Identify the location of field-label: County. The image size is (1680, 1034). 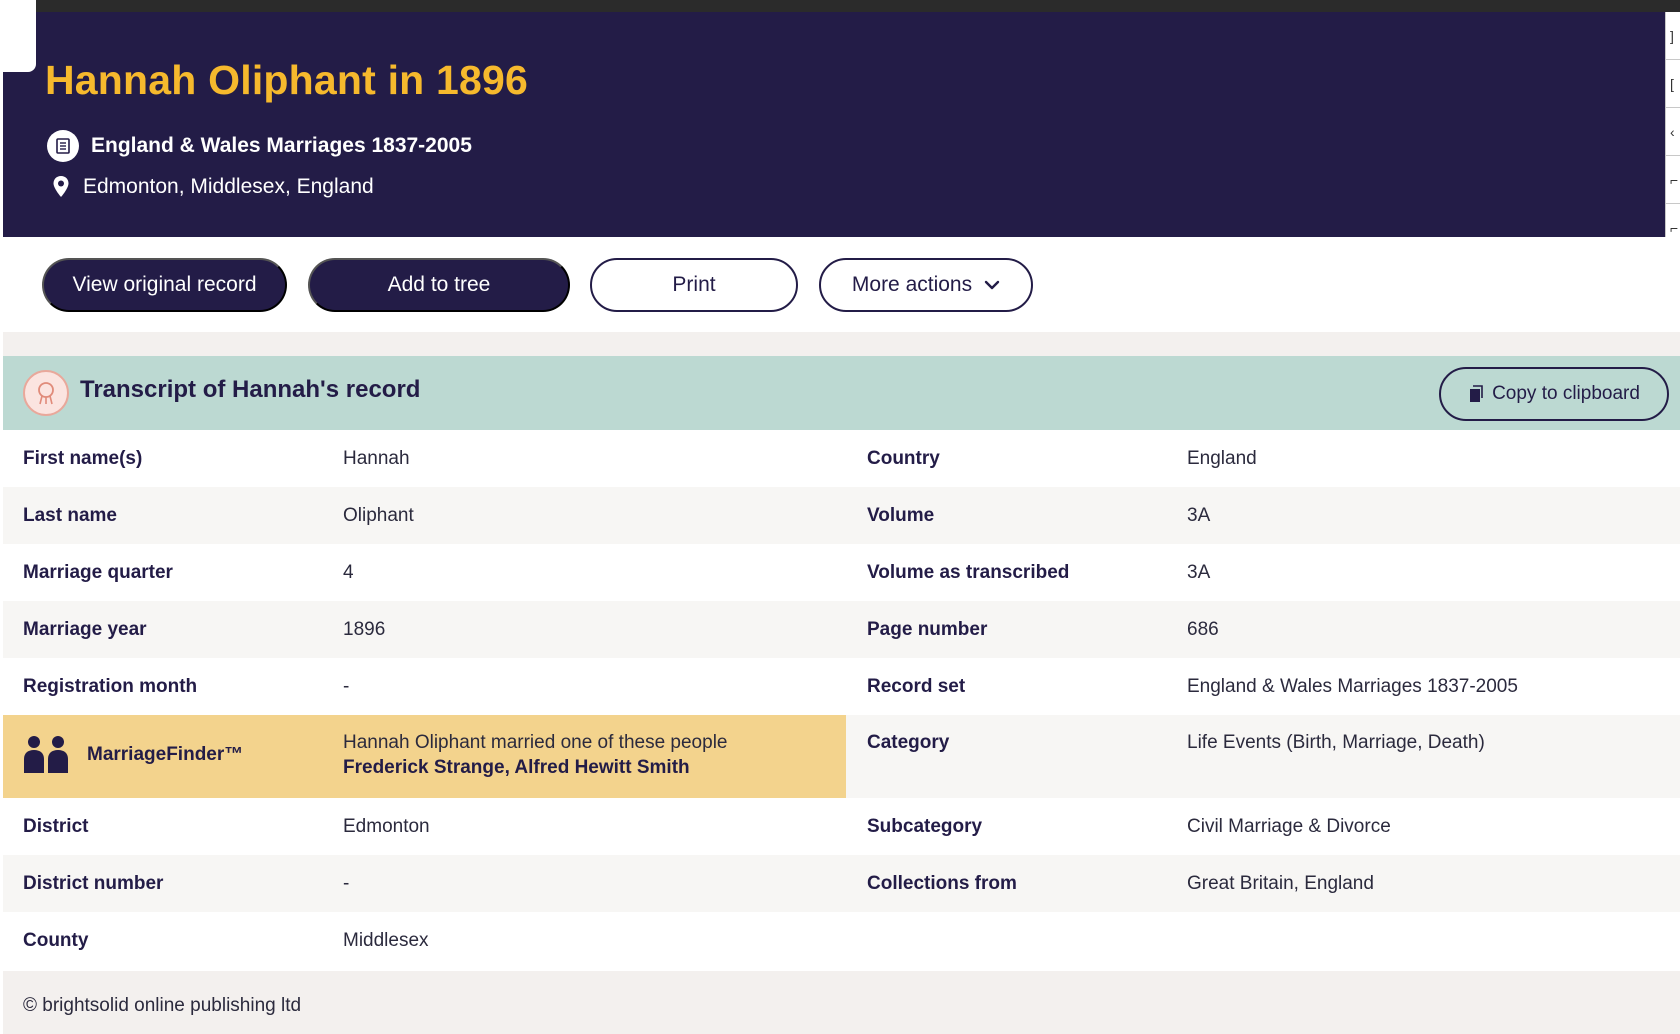
(56, 940).